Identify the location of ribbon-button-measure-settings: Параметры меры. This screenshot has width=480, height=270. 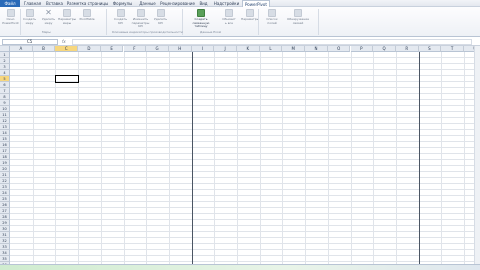
(67, 19).